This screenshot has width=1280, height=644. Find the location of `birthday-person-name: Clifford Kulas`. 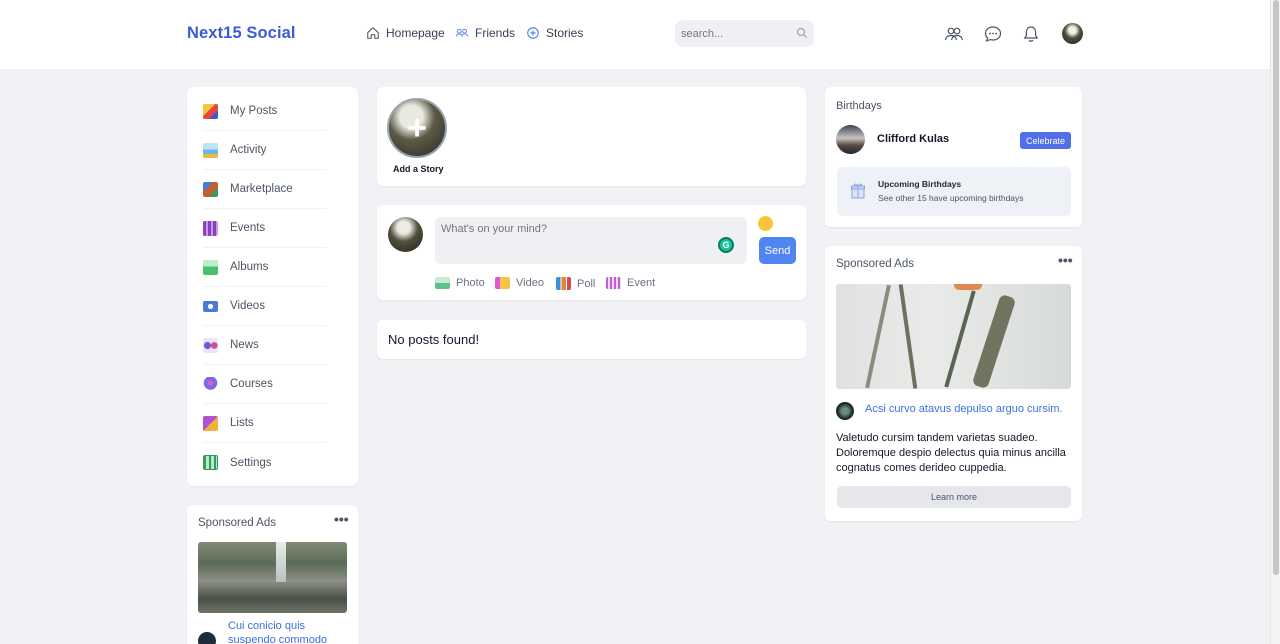

birthday-person-name: Clifford Kulas is located at coordinates (913, 139).